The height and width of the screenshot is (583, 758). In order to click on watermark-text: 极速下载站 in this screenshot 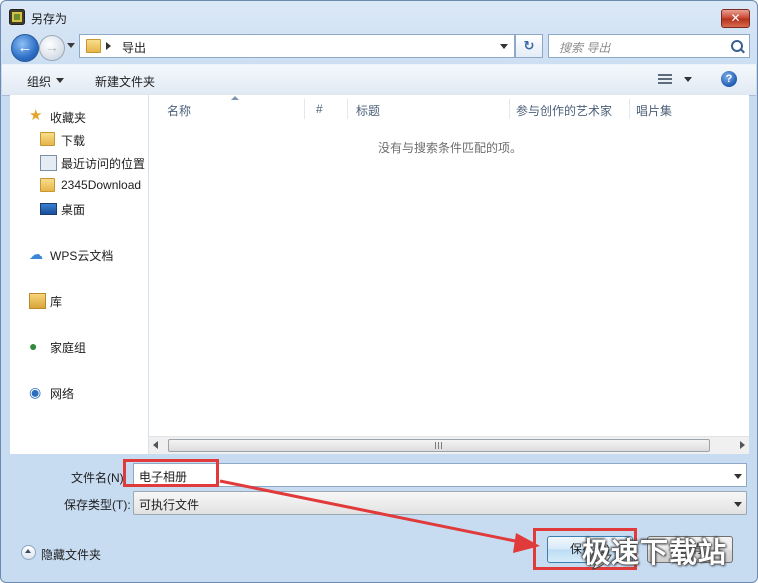, I will do `click(655, 552)`.